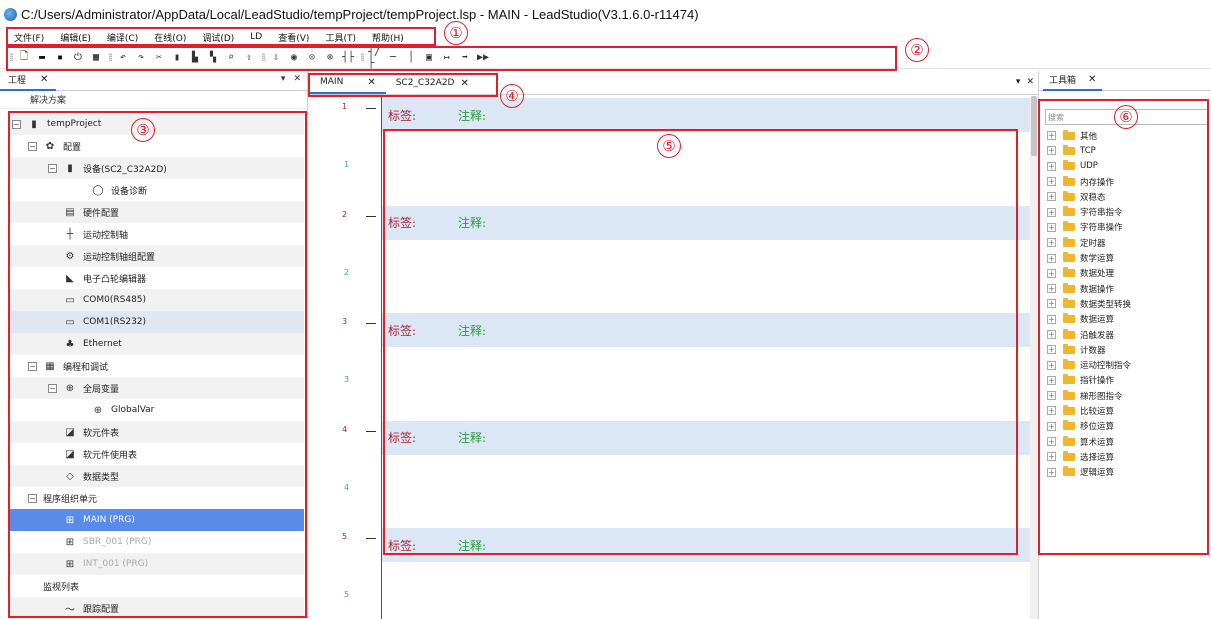  I want to click on network-line-number: 3, so click(347, 379).